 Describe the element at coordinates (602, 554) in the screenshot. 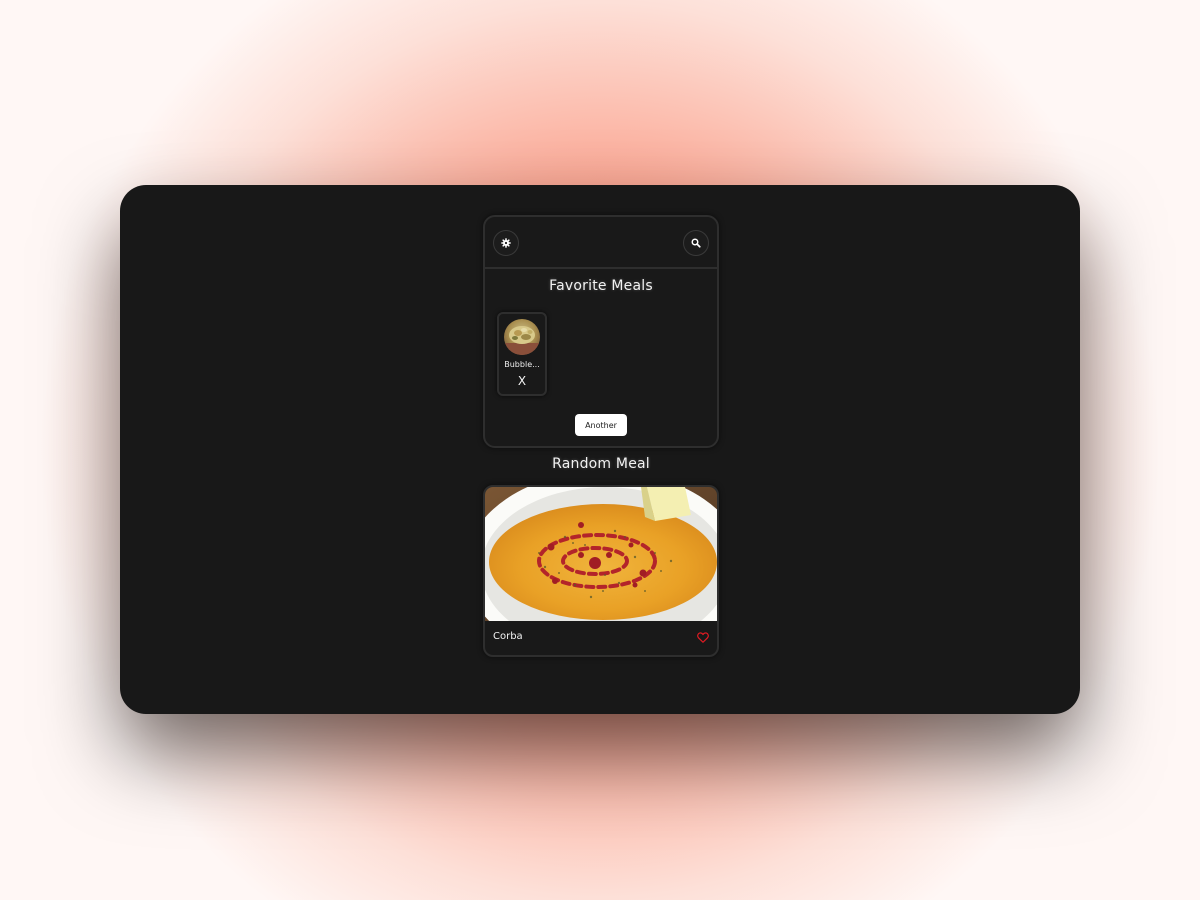

I see `meal-image` at that location.